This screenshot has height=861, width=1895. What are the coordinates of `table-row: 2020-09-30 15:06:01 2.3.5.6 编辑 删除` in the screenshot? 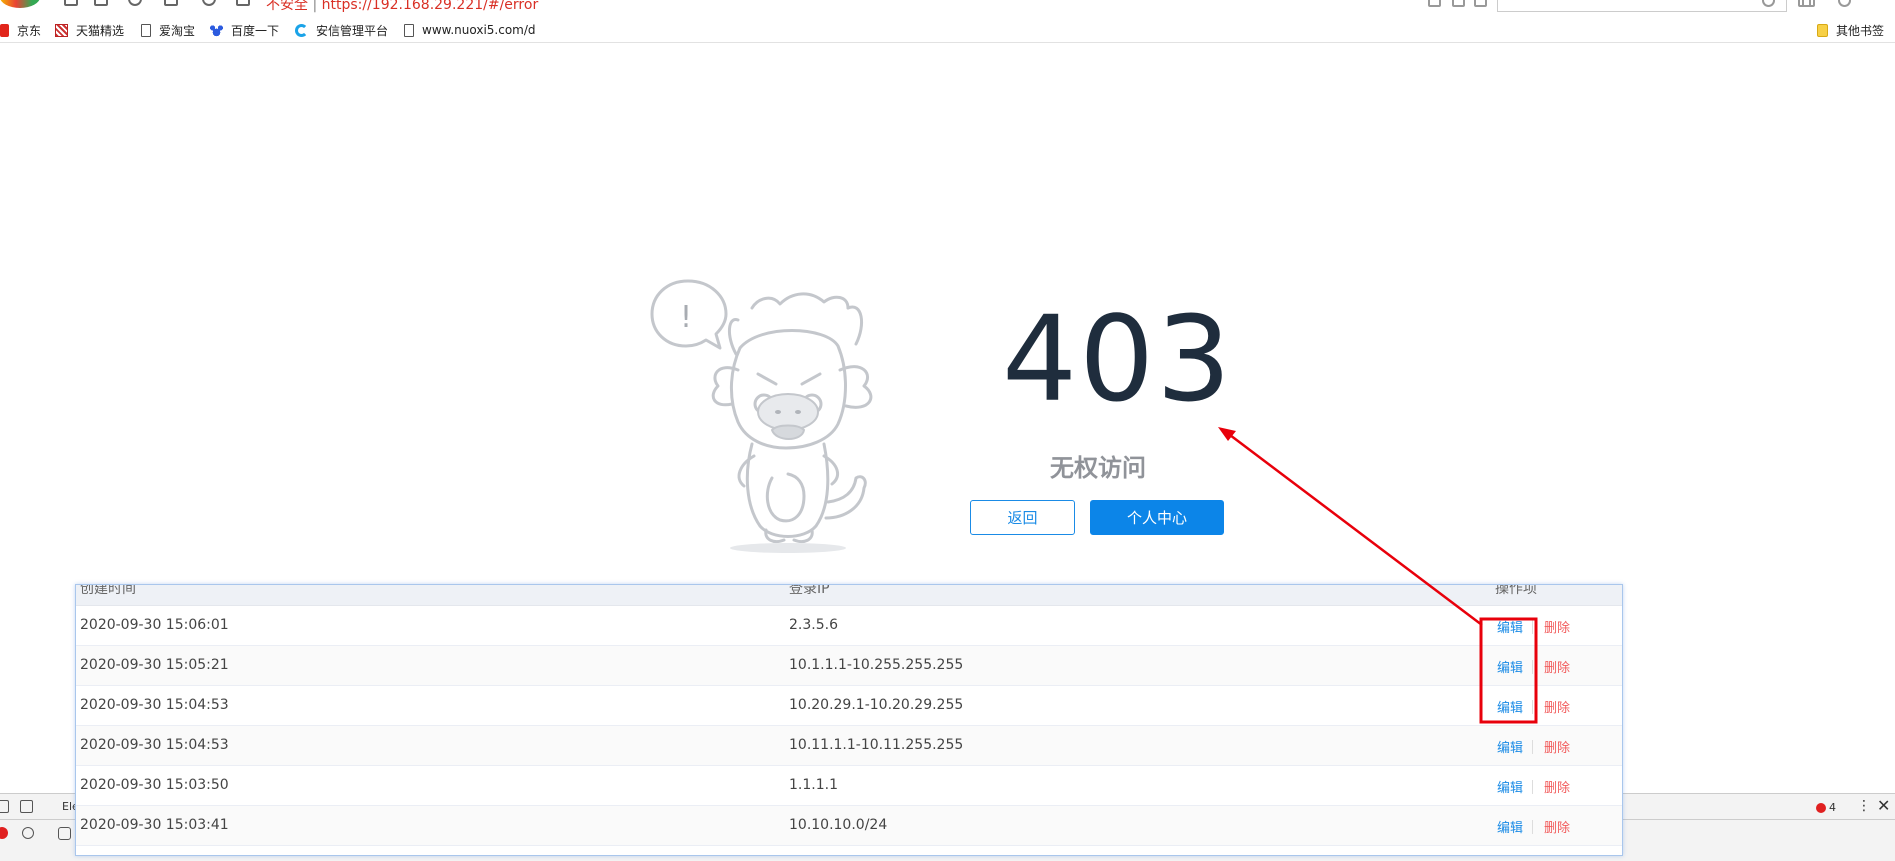 It's located at (849, 626).